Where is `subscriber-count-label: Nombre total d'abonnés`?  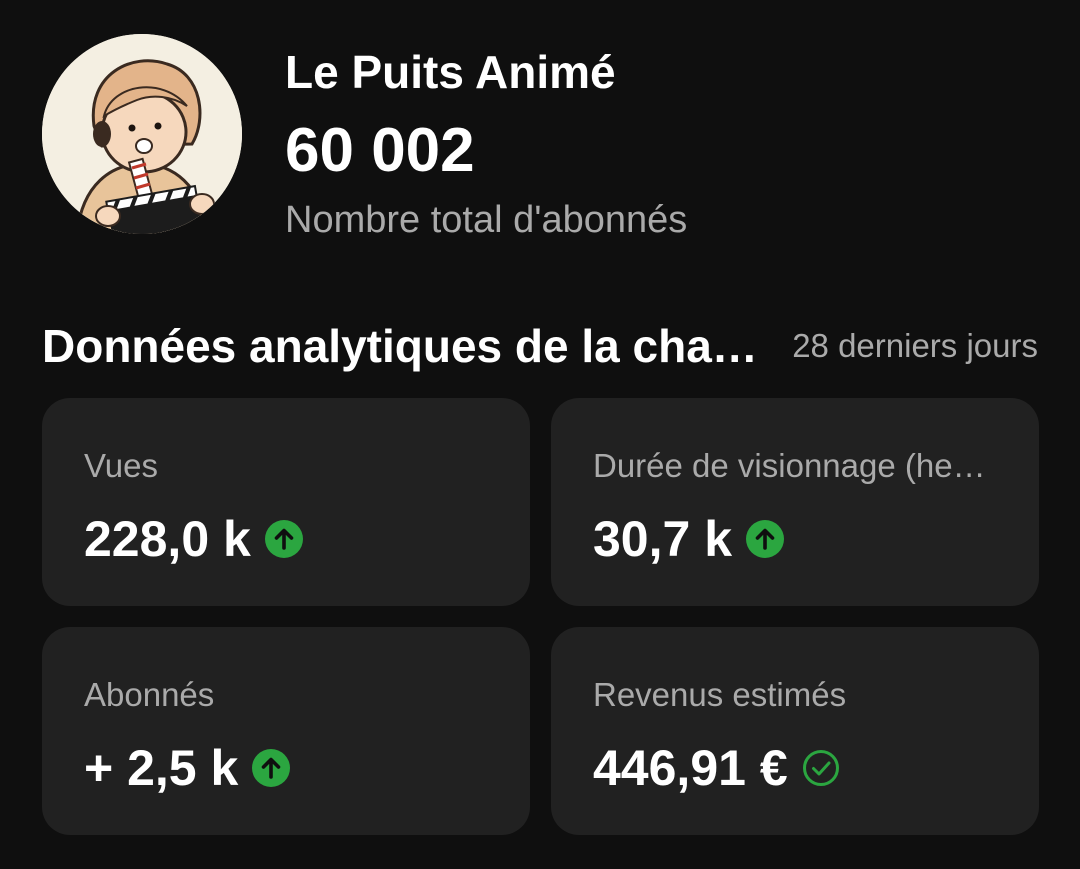 subscriber-count-label: Nombre total d'abonnés is located at coordinates (486, 220).